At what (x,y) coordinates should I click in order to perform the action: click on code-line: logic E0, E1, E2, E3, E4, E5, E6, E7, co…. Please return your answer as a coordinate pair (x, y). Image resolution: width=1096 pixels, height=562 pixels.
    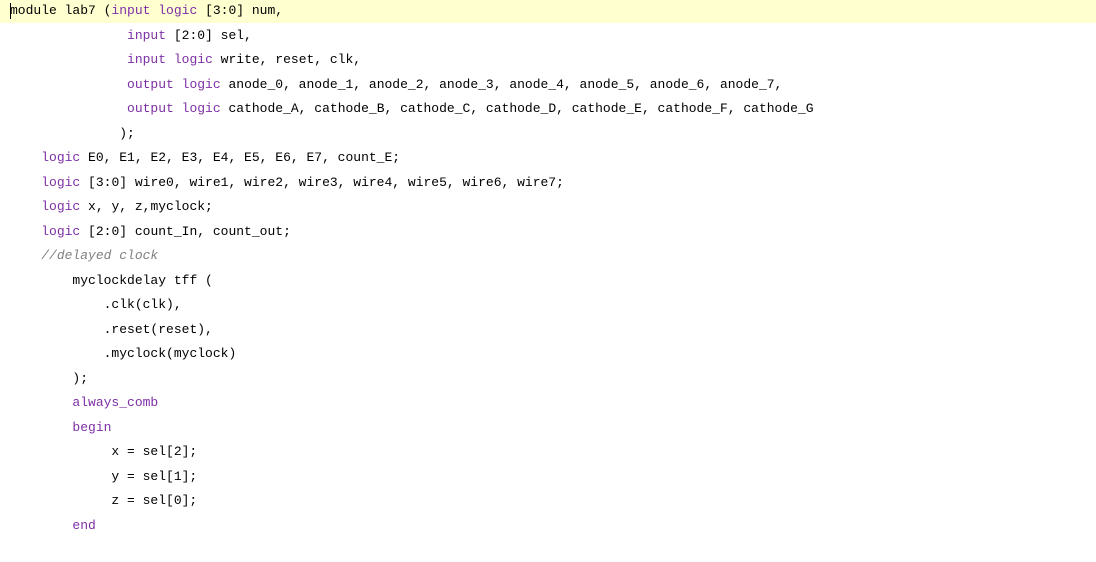
    Looking at the image, I should click on (548, 158).